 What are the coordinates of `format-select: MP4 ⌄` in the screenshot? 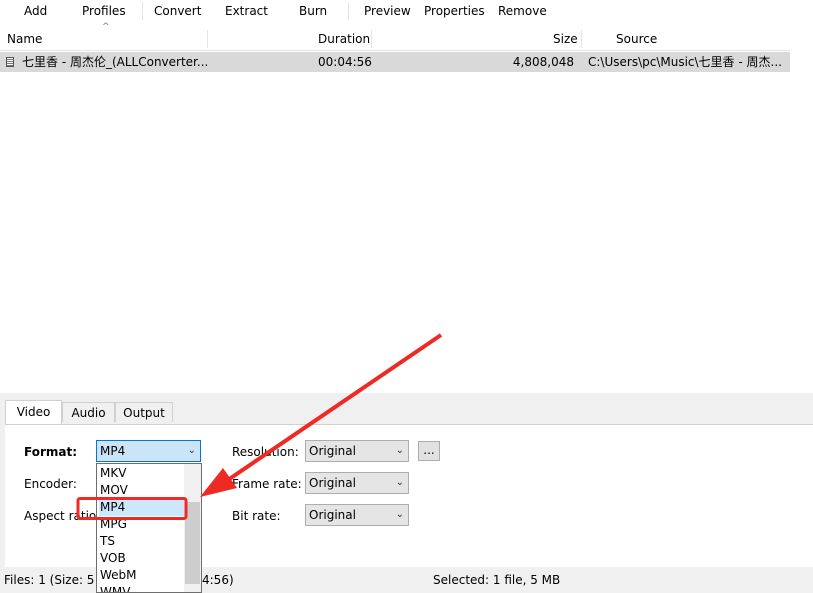 It's located at (148, 451).